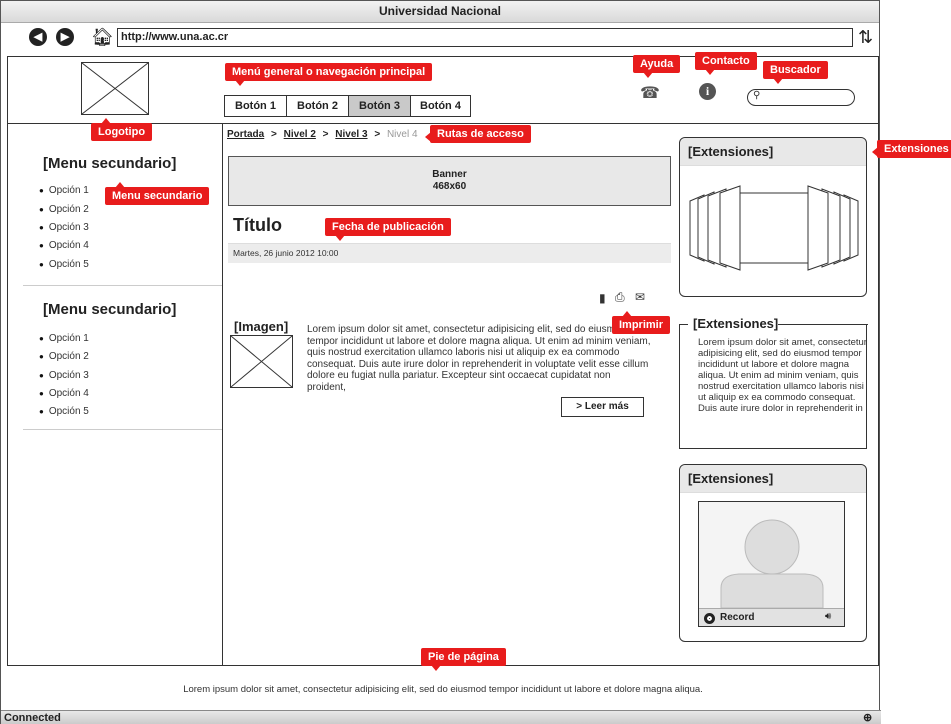 This screenshot has height=724, width=951. Describe the element at coordinates (255, 106) in the screenshot. I see `nav-button-1: Botón 1` at that location.